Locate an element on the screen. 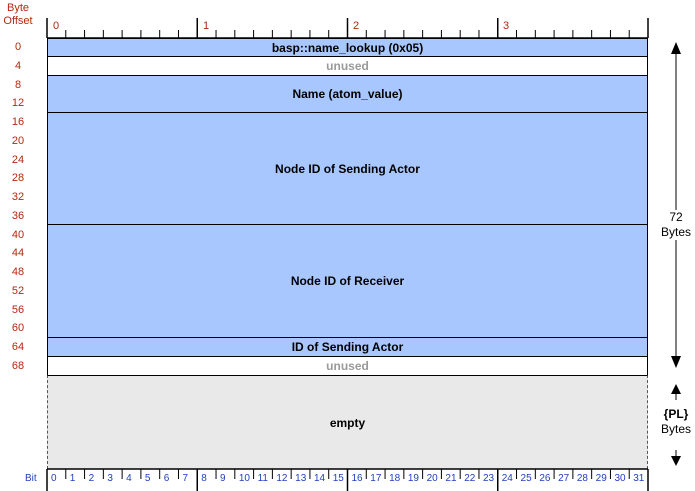  bit-number: 0 is located at coordinates (54, 478).